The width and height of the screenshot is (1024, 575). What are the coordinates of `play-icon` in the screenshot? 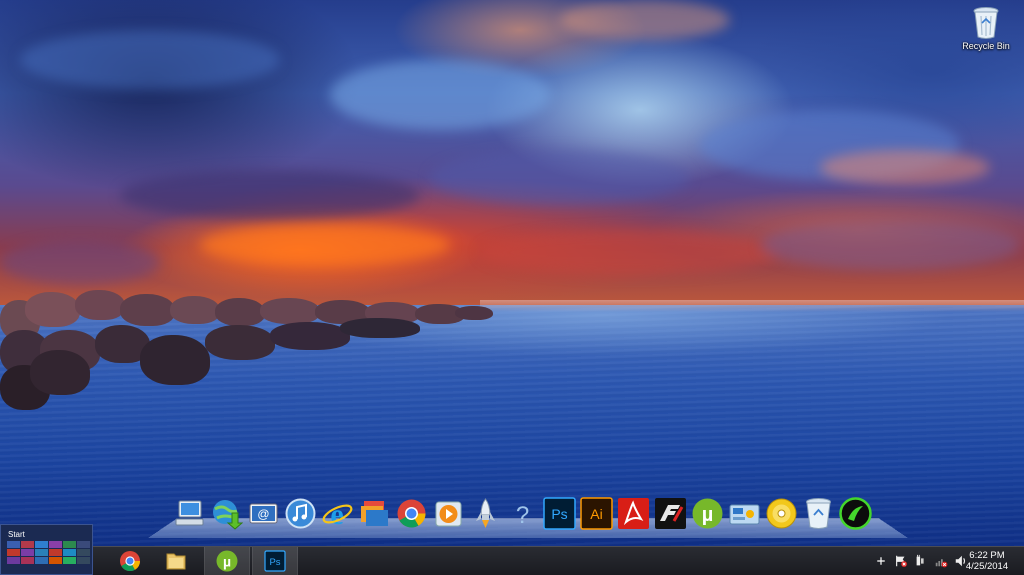 It's located at (448, 513).